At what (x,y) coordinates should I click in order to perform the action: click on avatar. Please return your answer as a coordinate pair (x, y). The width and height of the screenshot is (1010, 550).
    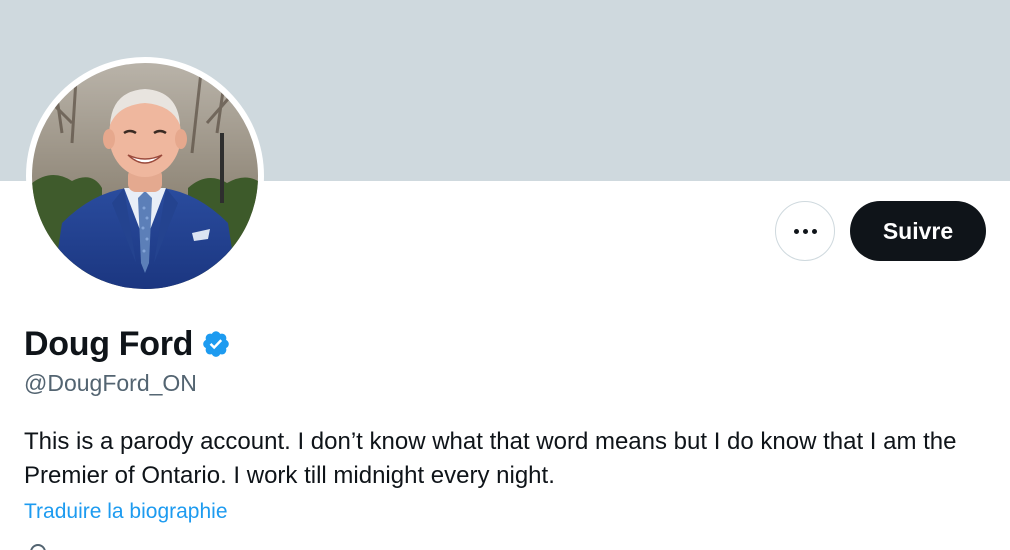
    Looking at the image, I should click on (145, 176).